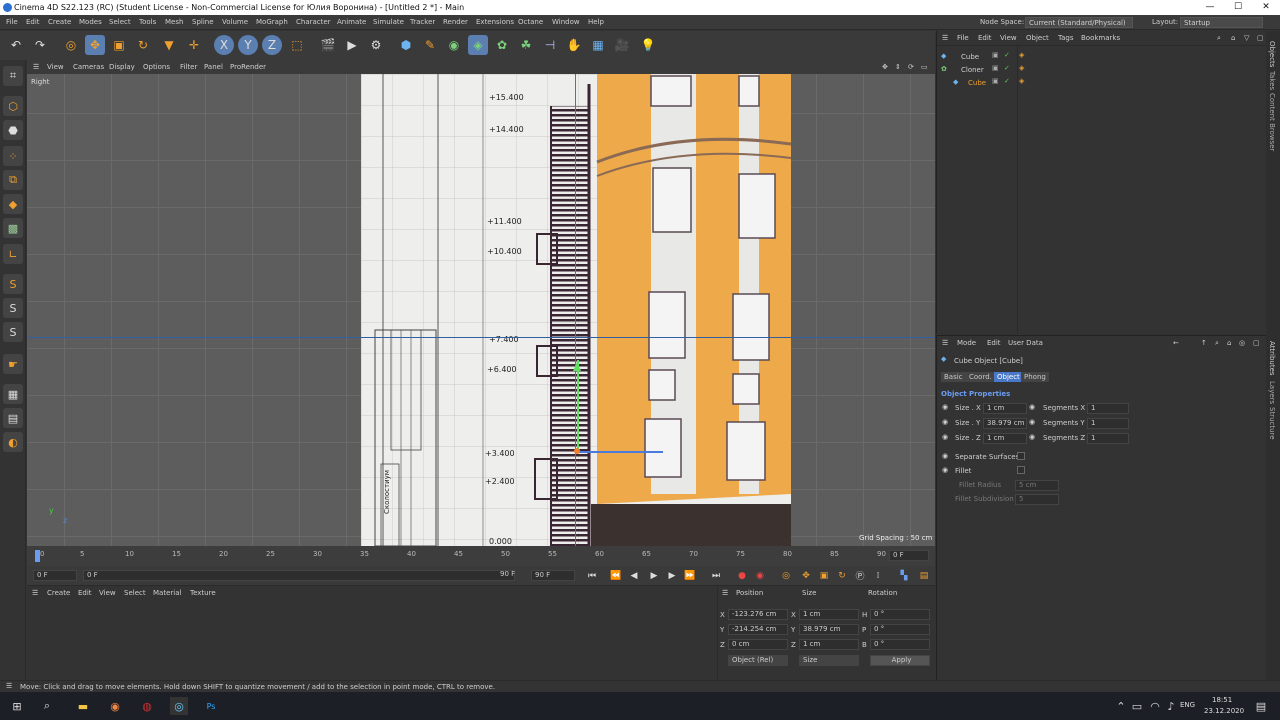 This screenshot has height=720, width=1280. I want to click on menu-help: Help, so click(596, 22).